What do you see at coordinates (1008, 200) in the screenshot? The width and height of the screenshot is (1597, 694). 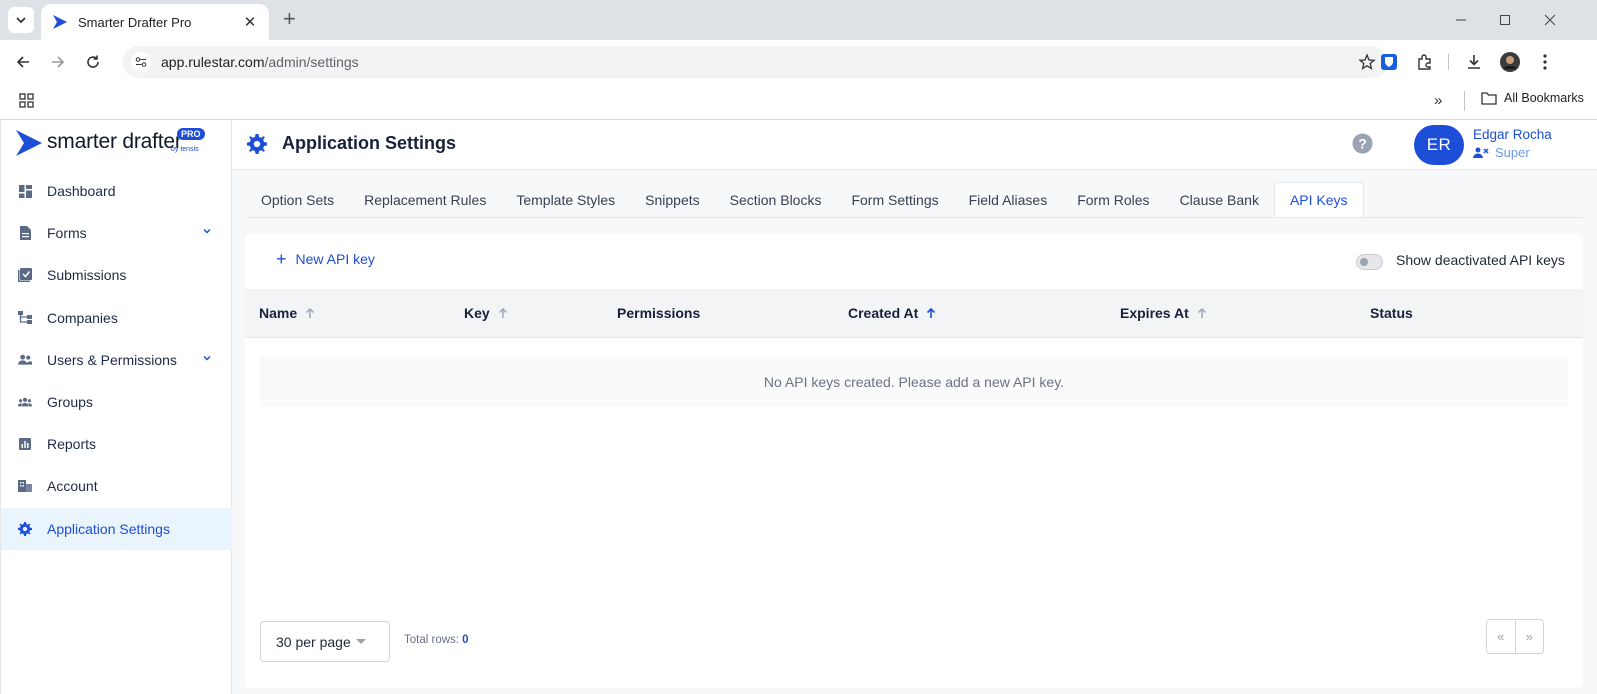 I see `tab-field-aliases: Field Aliases` at bounding box center [1008, 200].